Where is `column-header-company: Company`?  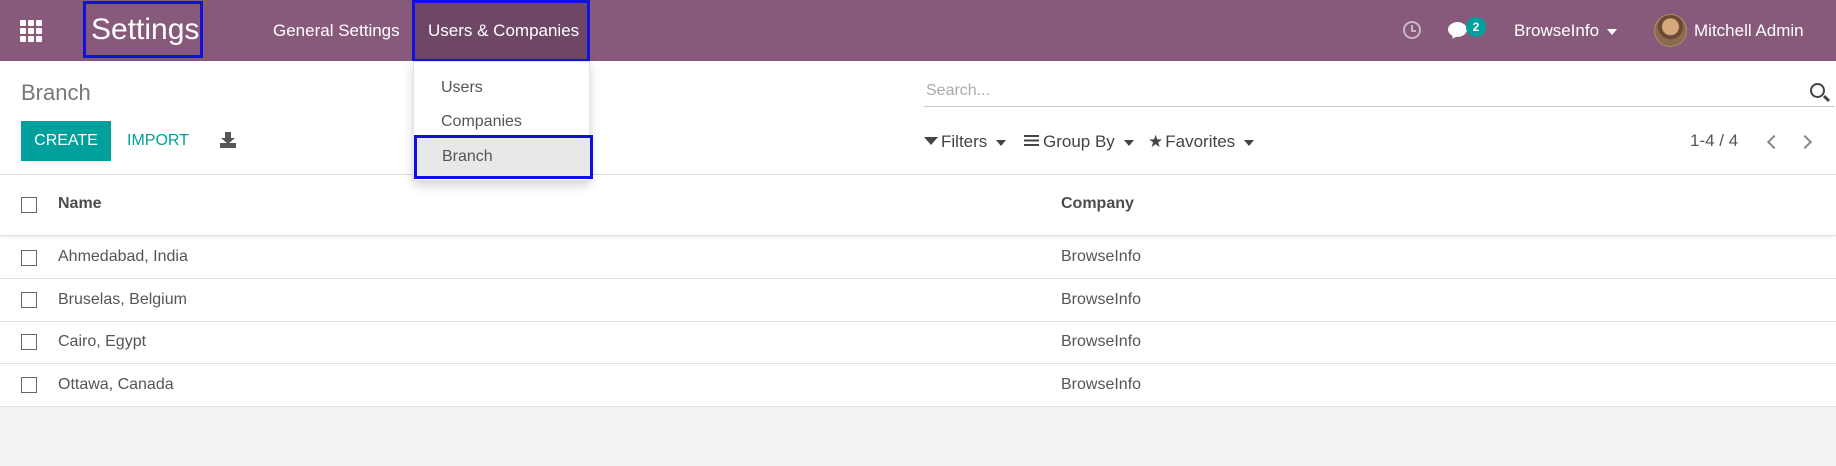 column-header-company: Company is located at coordinates (1097, 204).